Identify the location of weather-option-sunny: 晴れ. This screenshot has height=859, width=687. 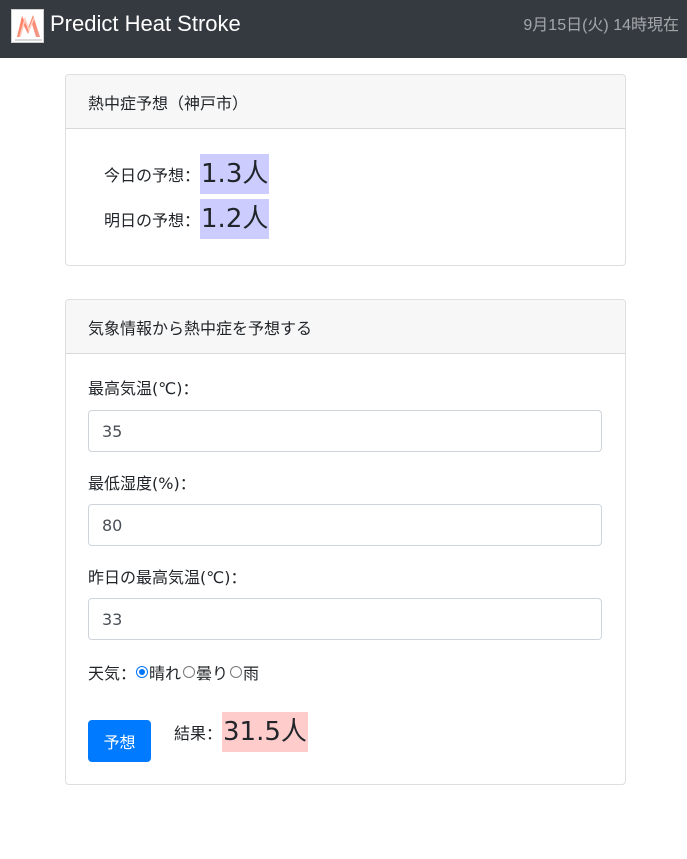
(158, 672).